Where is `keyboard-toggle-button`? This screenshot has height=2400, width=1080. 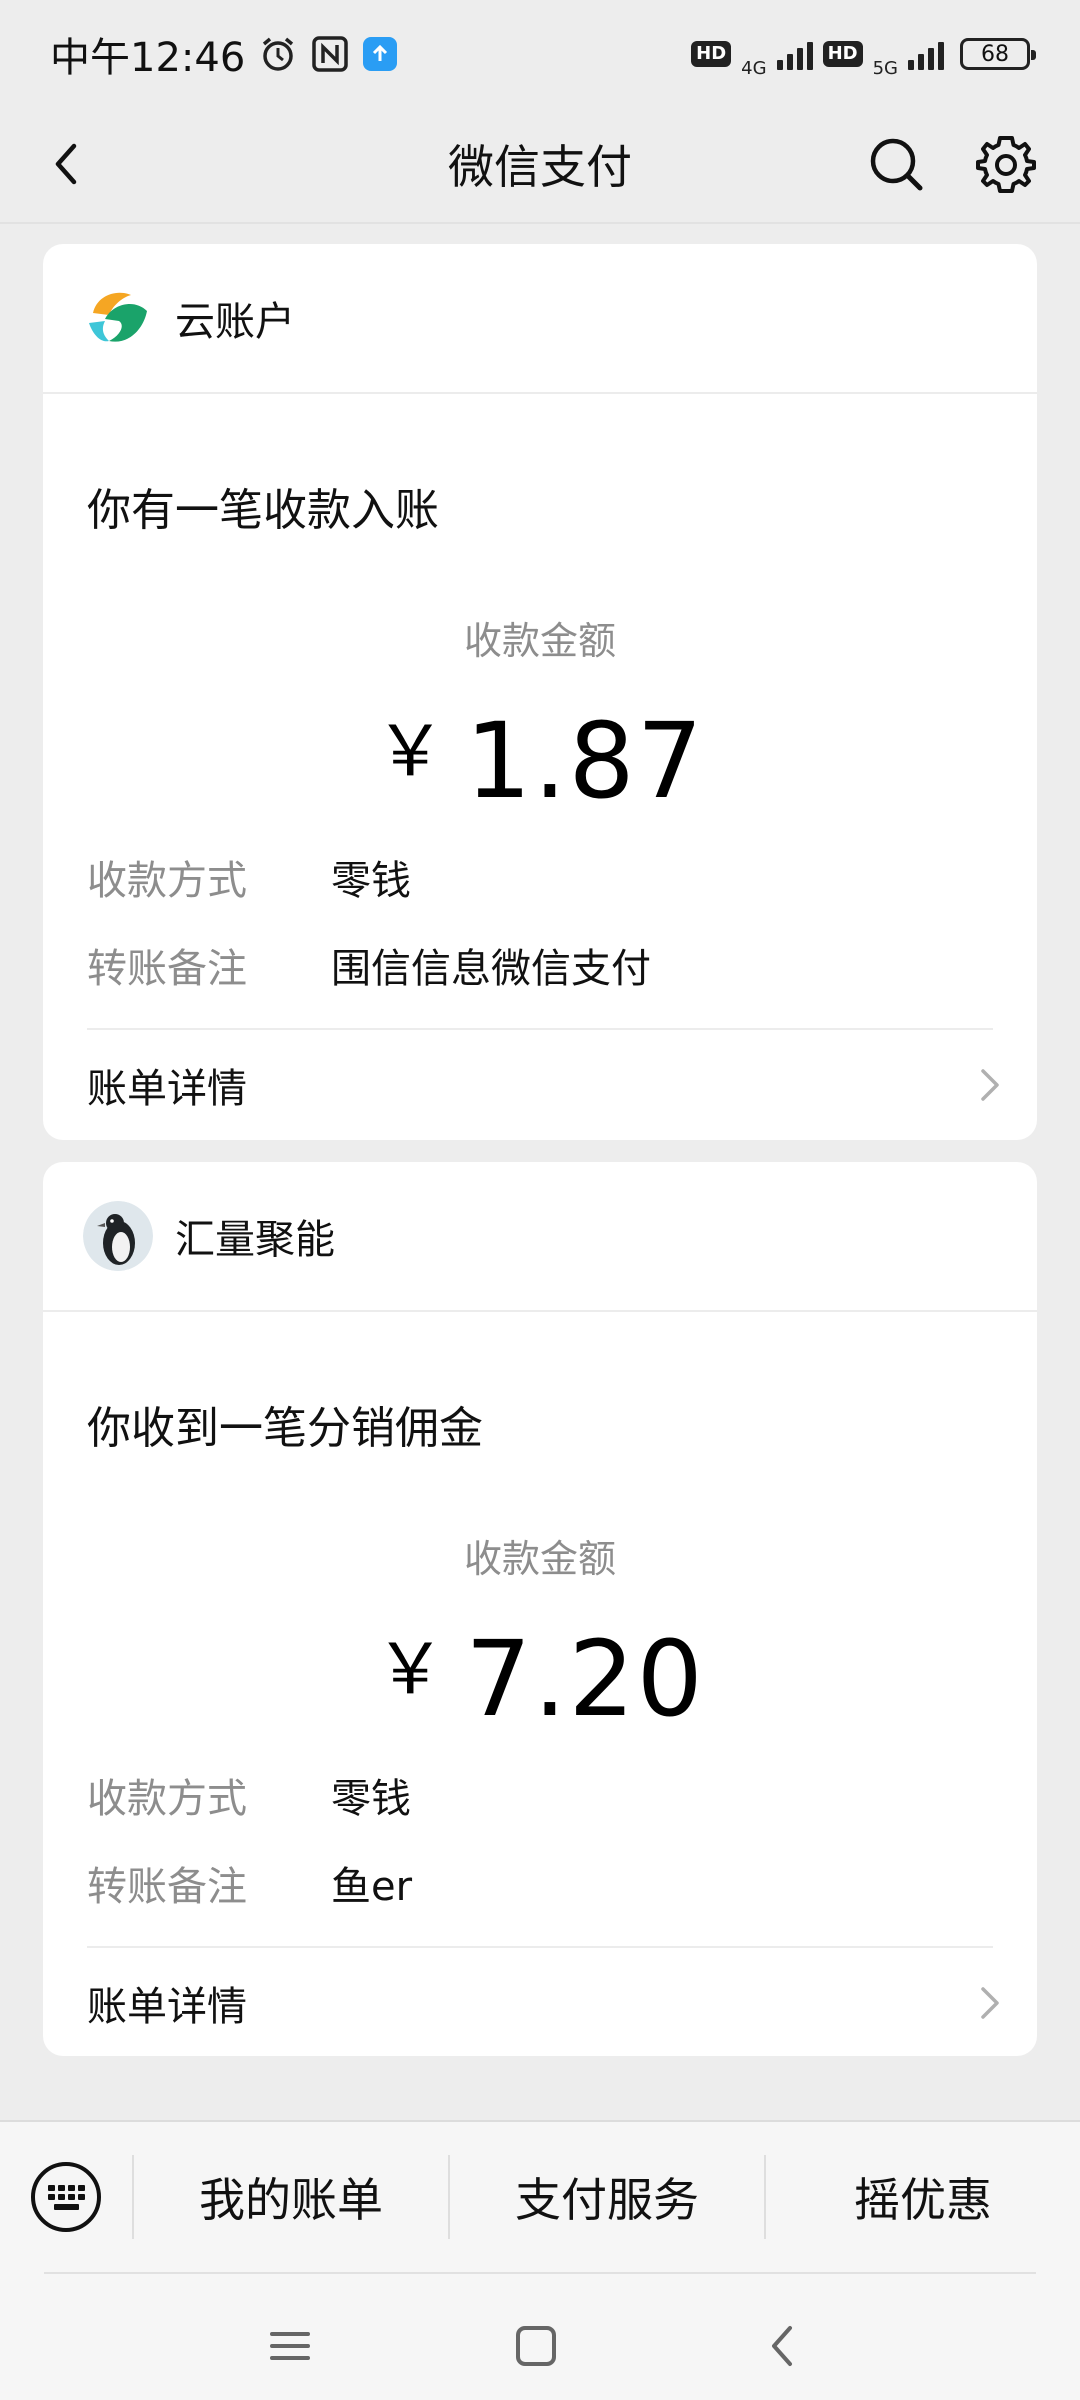 keyboard-toggle-button is located at coordinates (66, 2197).